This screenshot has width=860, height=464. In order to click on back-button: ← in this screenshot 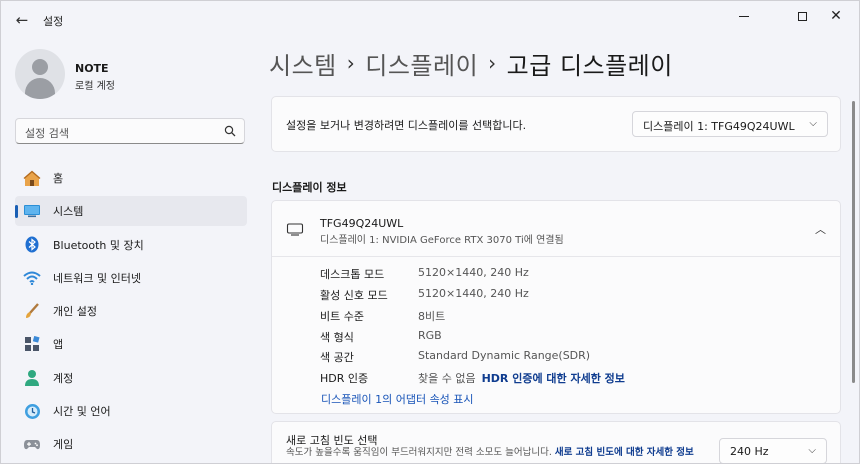, I will do `click(22, 20)`.